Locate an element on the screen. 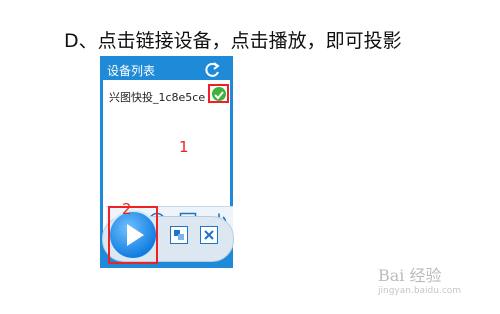  watermark-url: jingyan.baidu.com is located at coordinates (420, 291).